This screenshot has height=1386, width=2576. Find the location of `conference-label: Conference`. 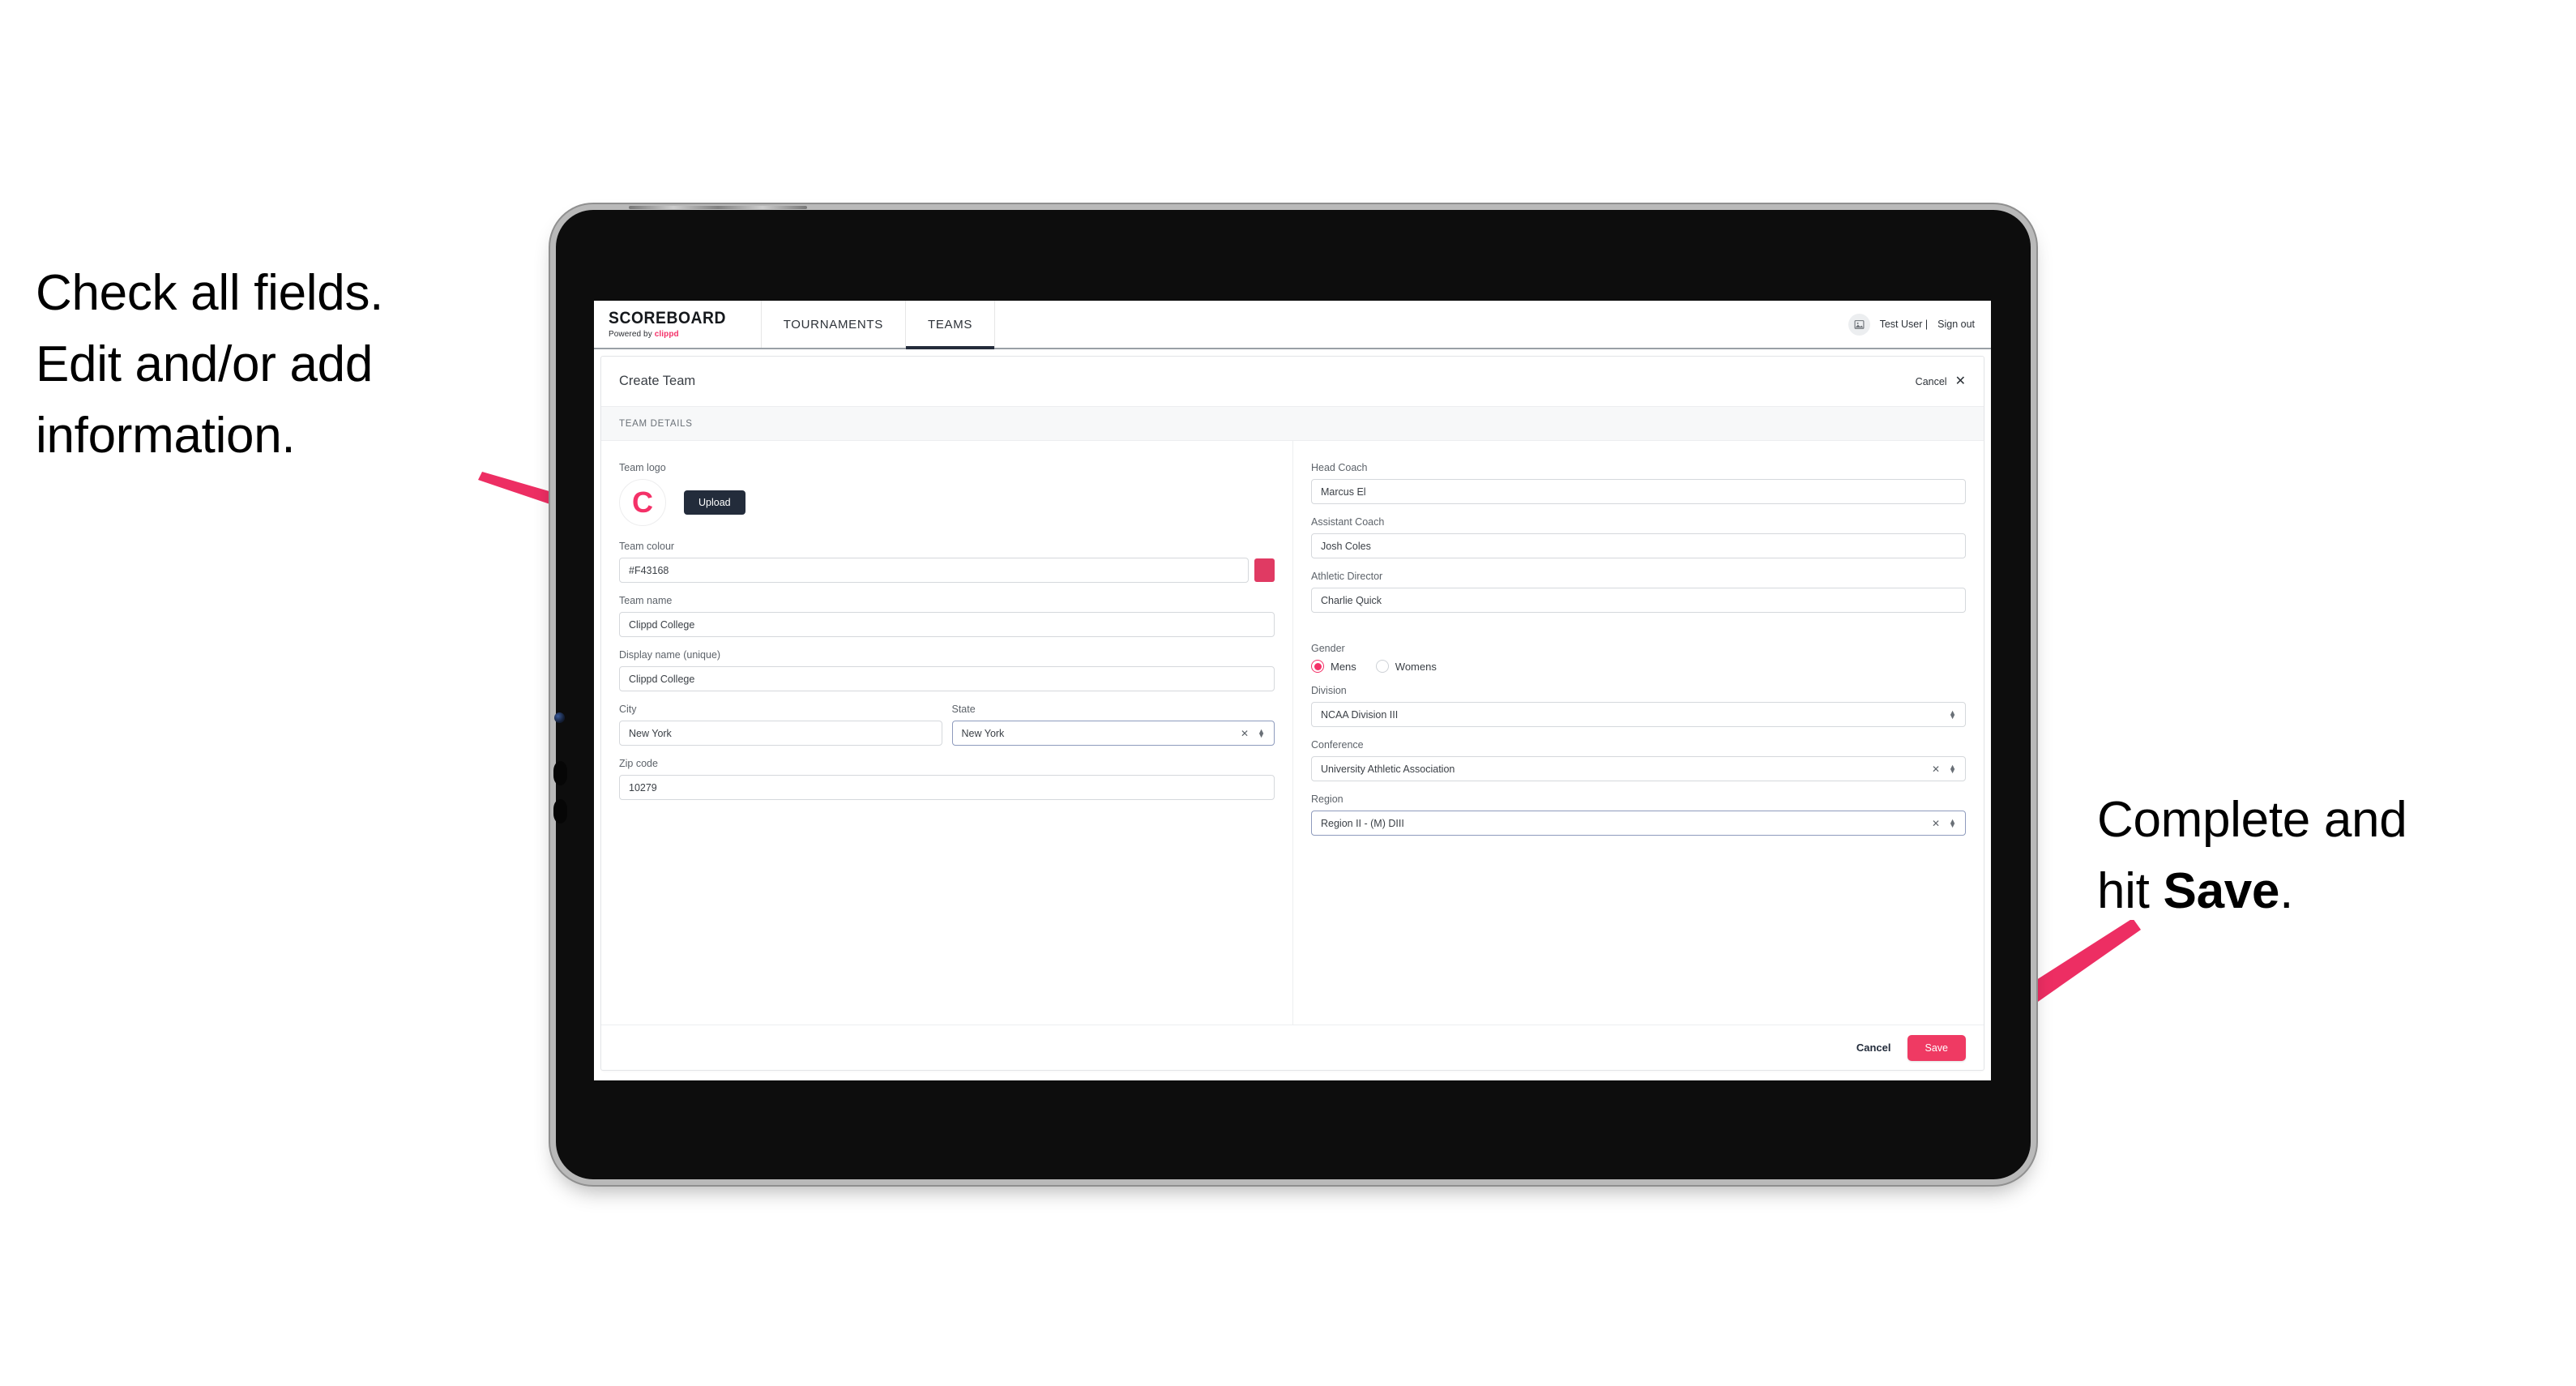

conference-label: Conference is located at coordinates (1337, 745).